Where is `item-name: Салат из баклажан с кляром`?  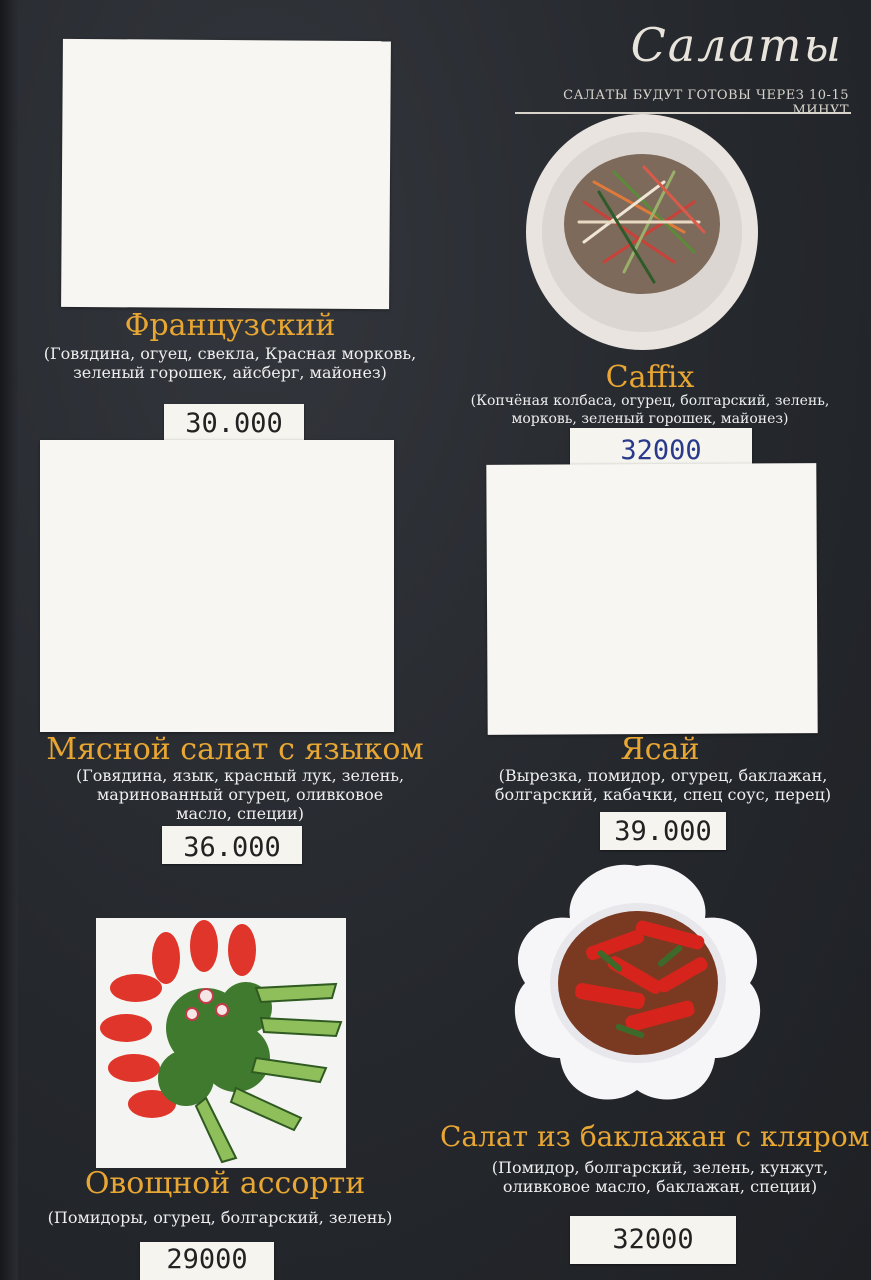
item-name: Салат из баклажан с кляром is located at coordinates (655, 1136).